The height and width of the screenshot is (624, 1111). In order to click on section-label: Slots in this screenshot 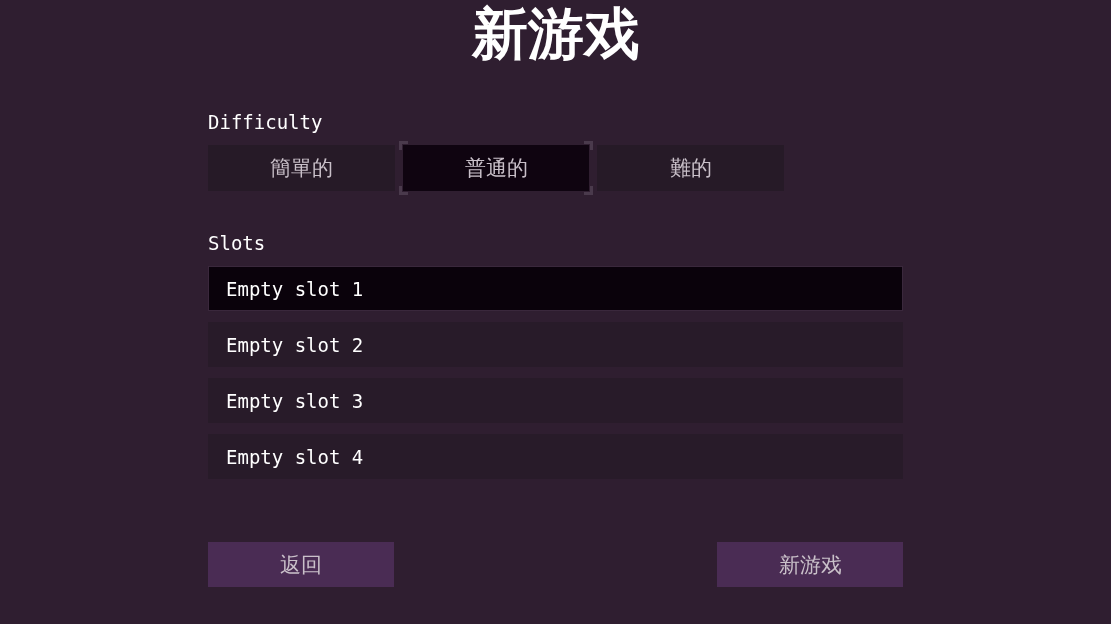, I will do `click(237, 243)`.